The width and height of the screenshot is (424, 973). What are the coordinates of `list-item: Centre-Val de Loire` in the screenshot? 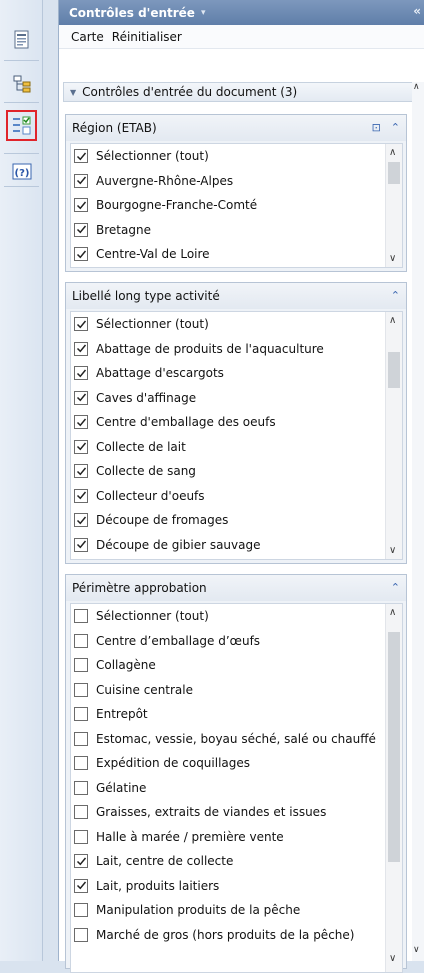 It's located at (236, 254).